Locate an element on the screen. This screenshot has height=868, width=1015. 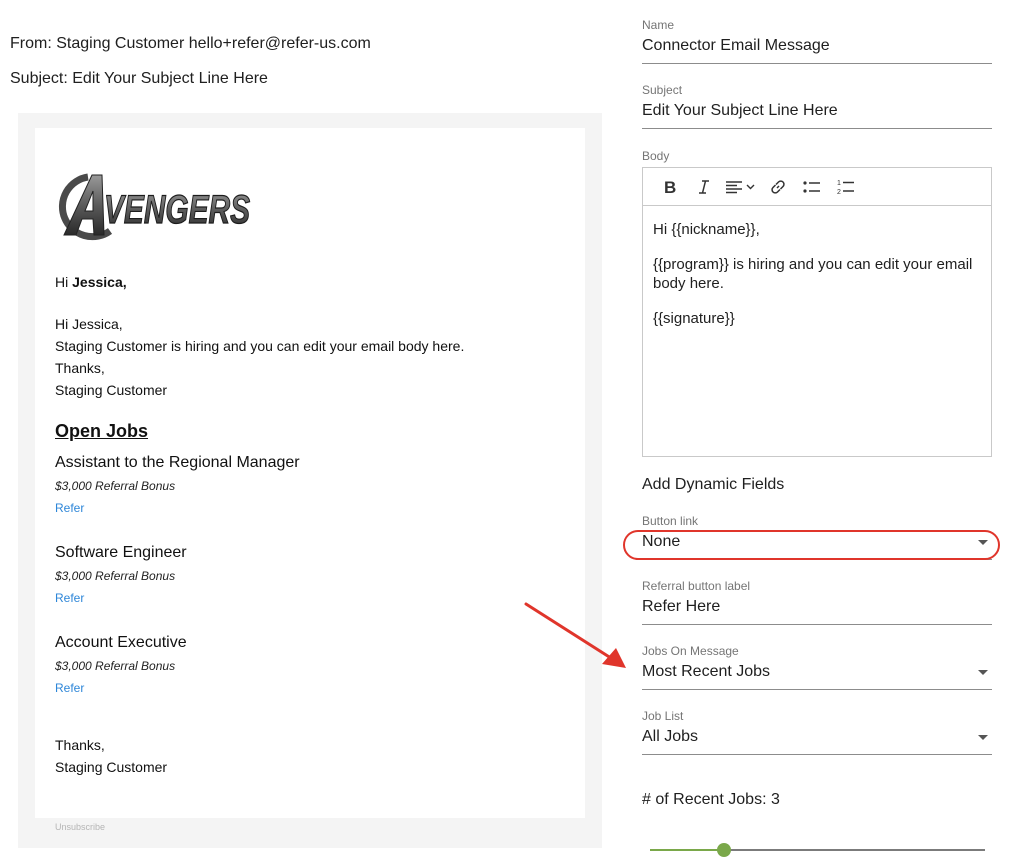
signoff-line: Staging Customer is located at coordinates (111, 767).